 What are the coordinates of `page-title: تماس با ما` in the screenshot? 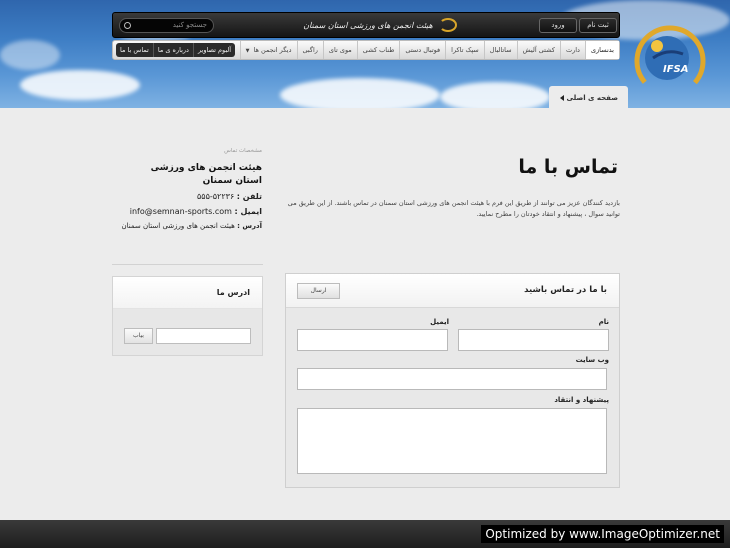 It's located at (568, 167).